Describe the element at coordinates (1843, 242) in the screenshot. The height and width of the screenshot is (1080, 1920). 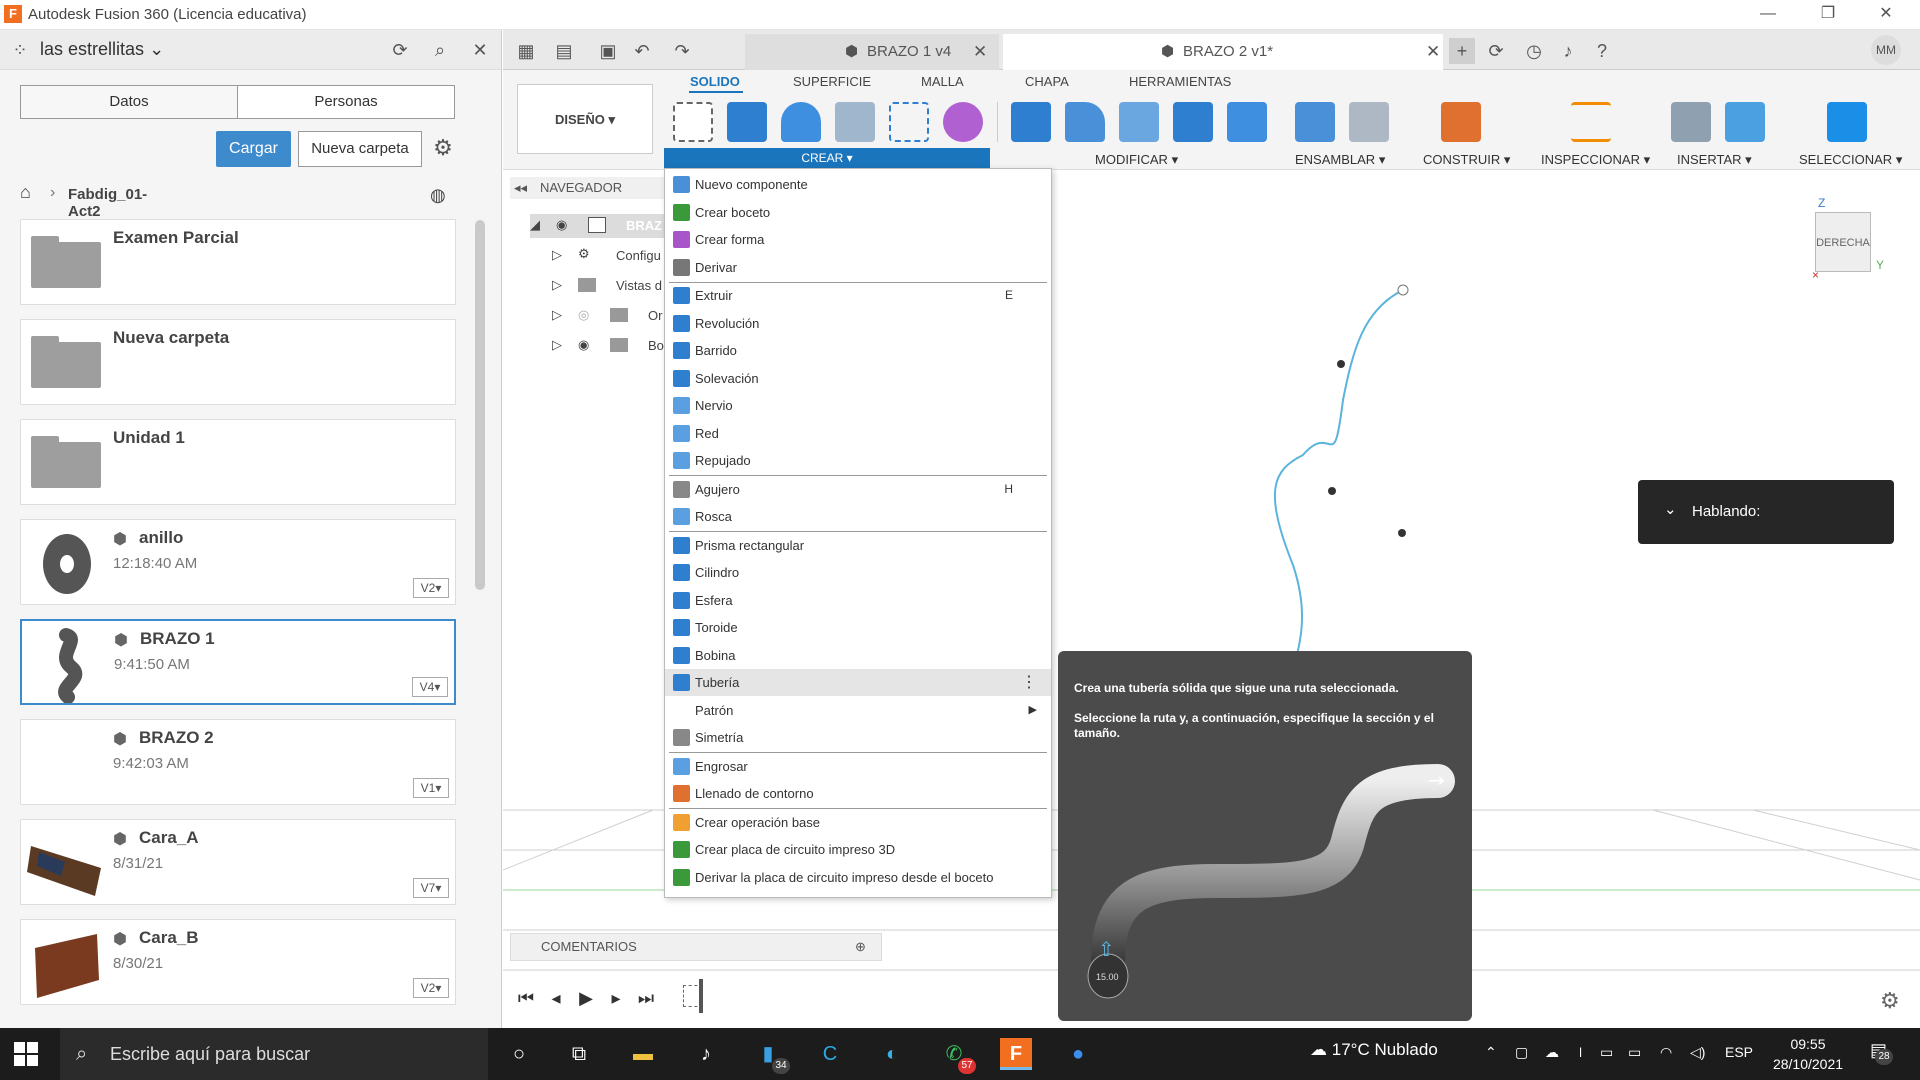
I see `view-cube: DERECHA` at that location.